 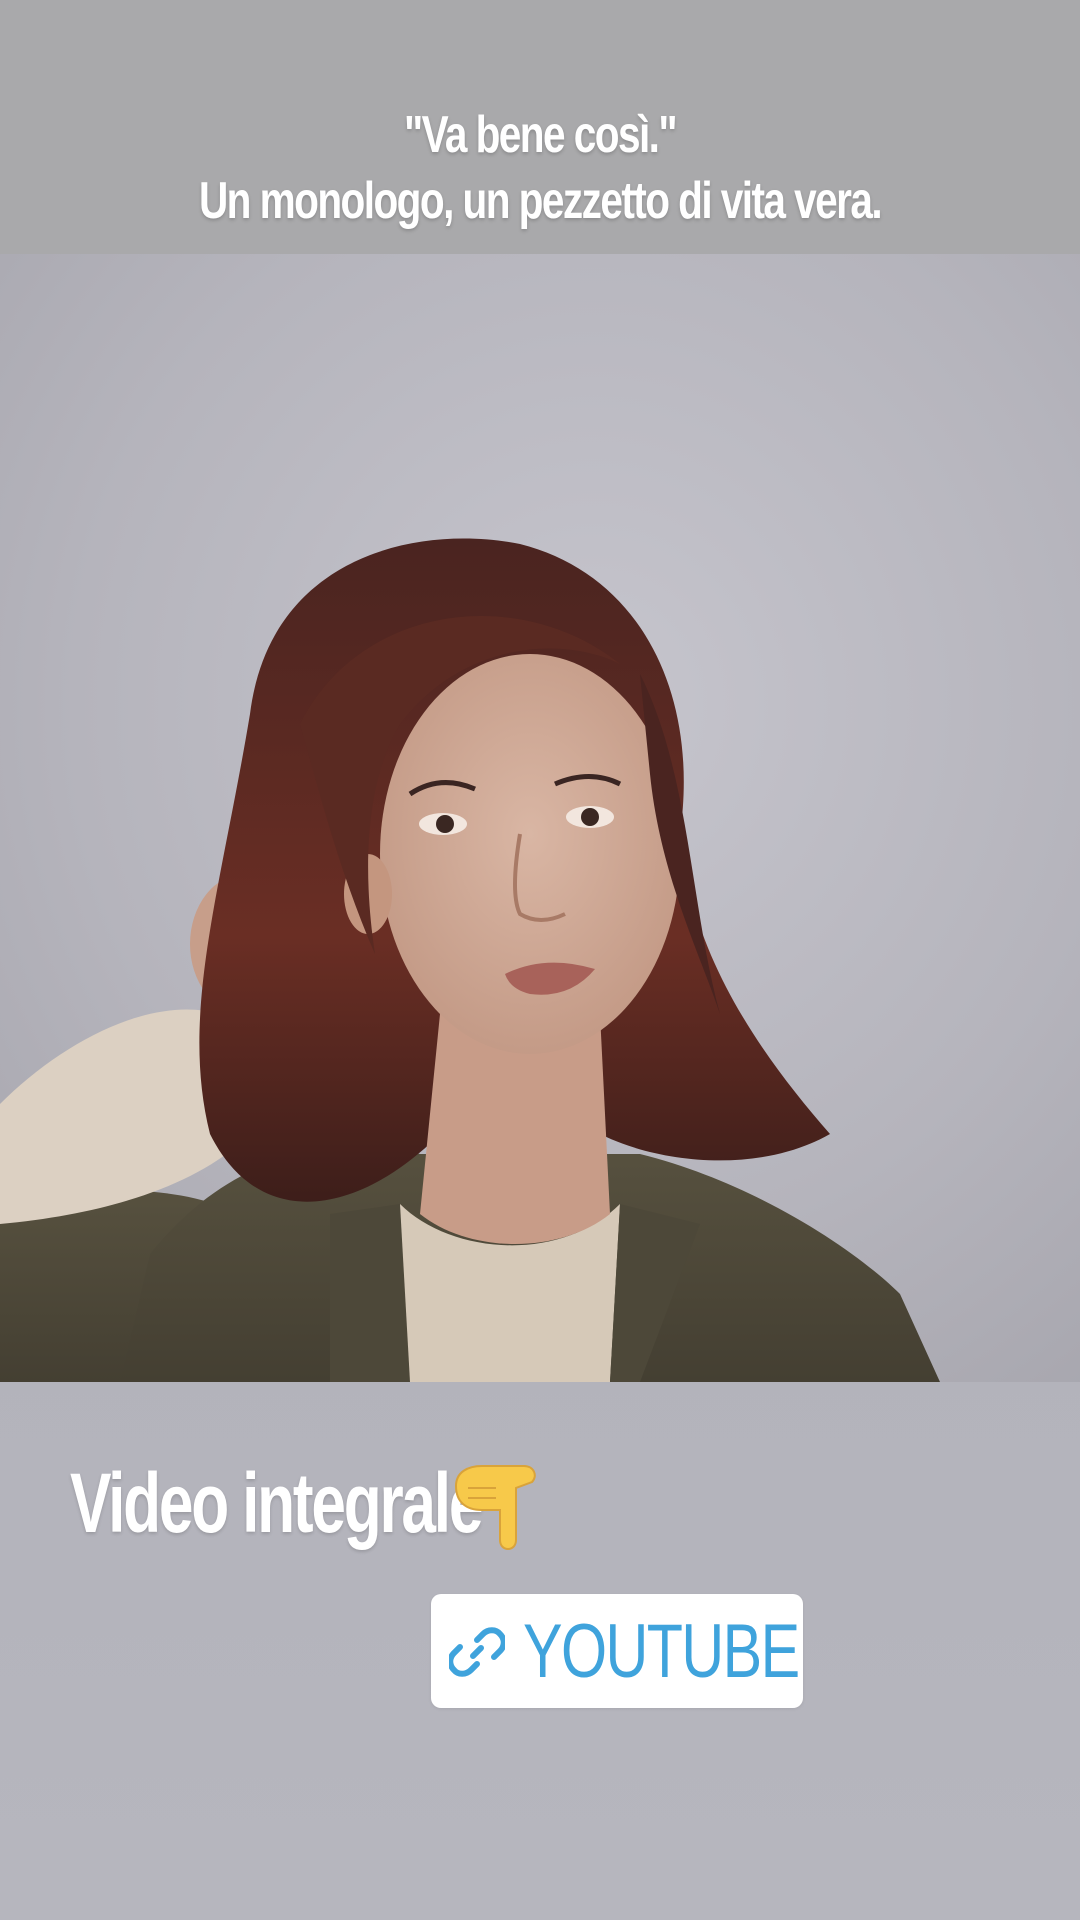 What do you see at coordinates (540, 201) in the screenshot?
I see `caption-line-2: Un monologo, un pezzetto di vita vera.` at bounding box center [540, 201].